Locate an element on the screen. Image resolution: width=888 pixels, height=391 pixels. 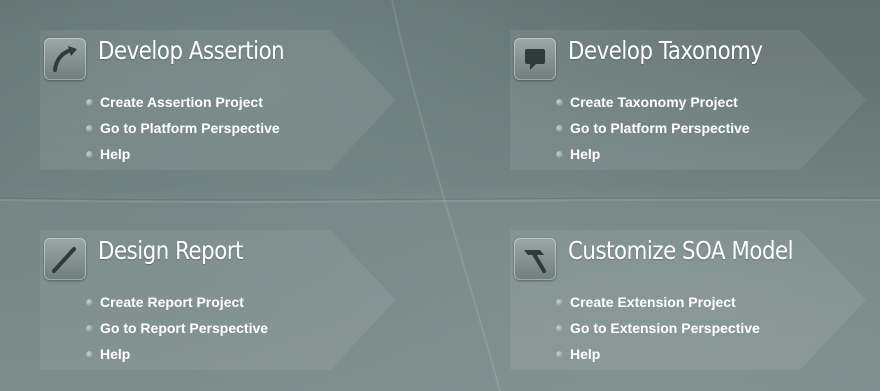
section-title: Develop Taxonomy is located at coordinates (665, 50).